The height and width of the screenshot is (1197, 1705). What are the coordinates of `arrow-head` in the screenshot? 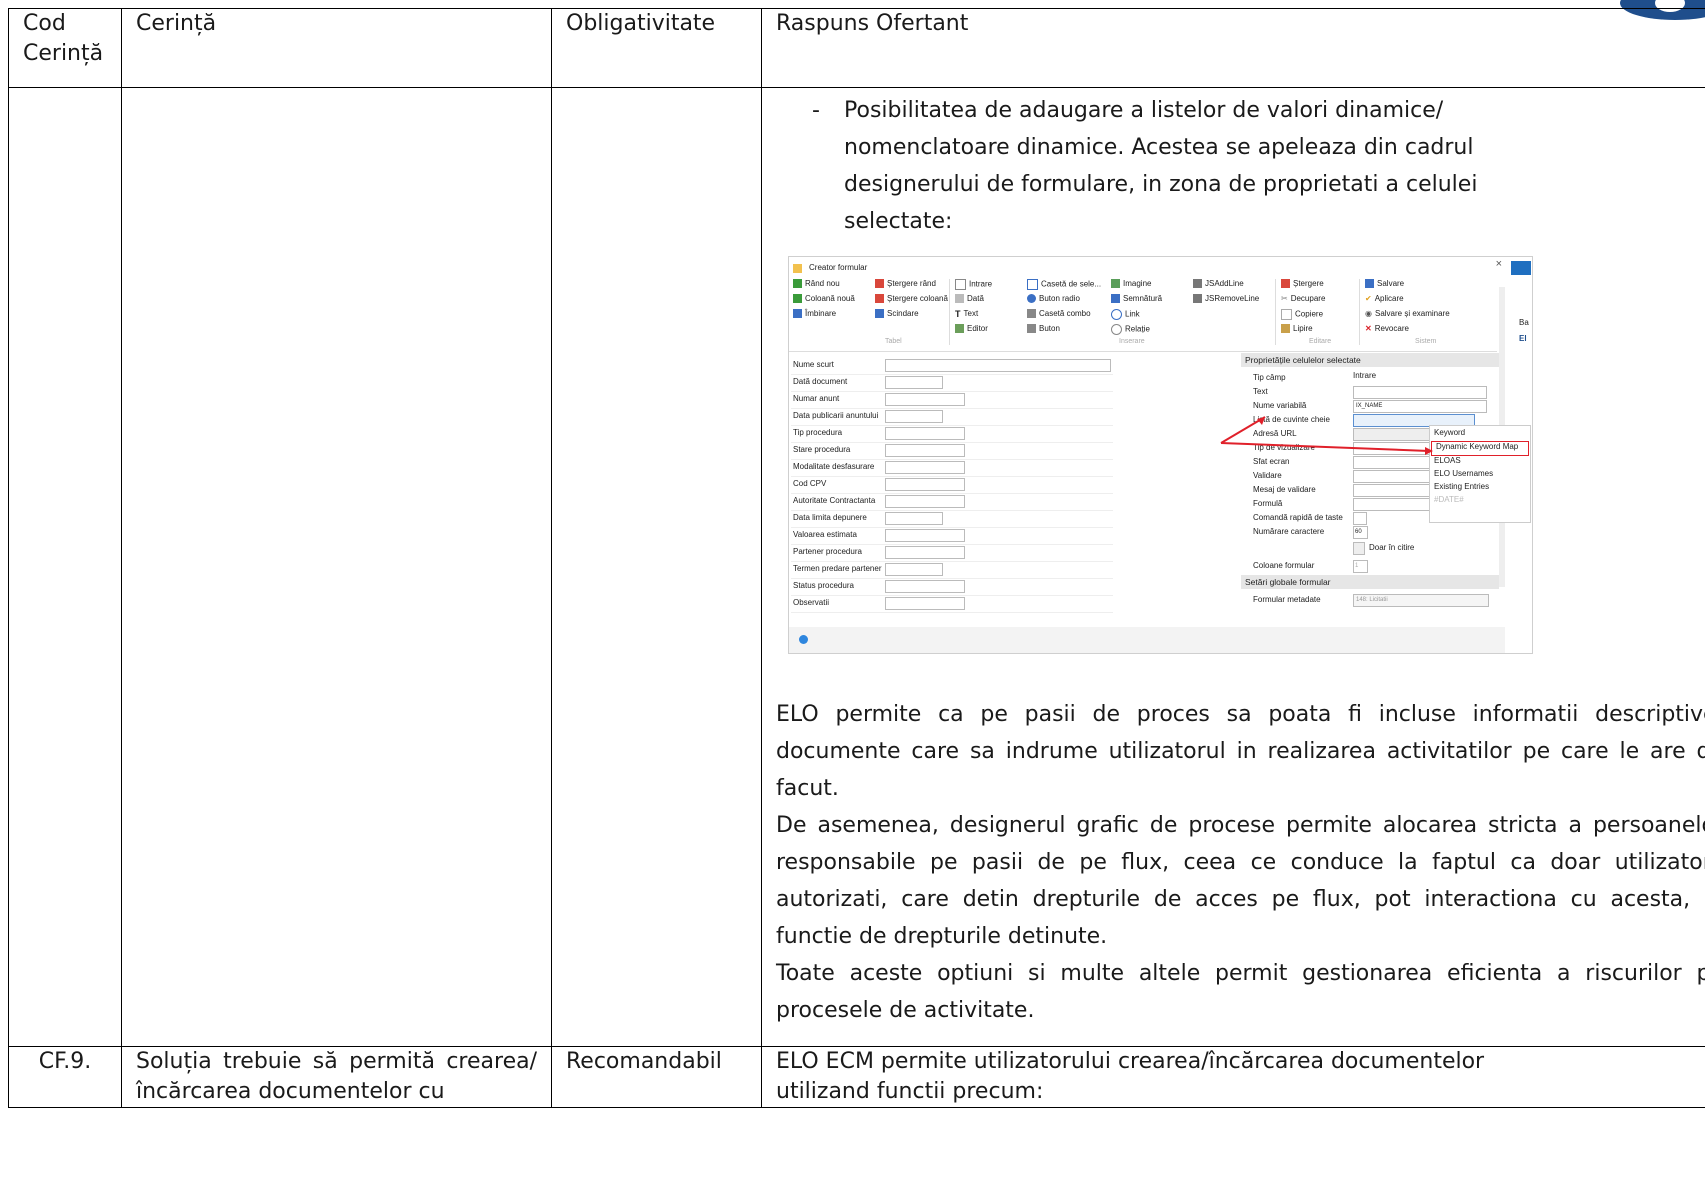 It's located at (1429, 451).